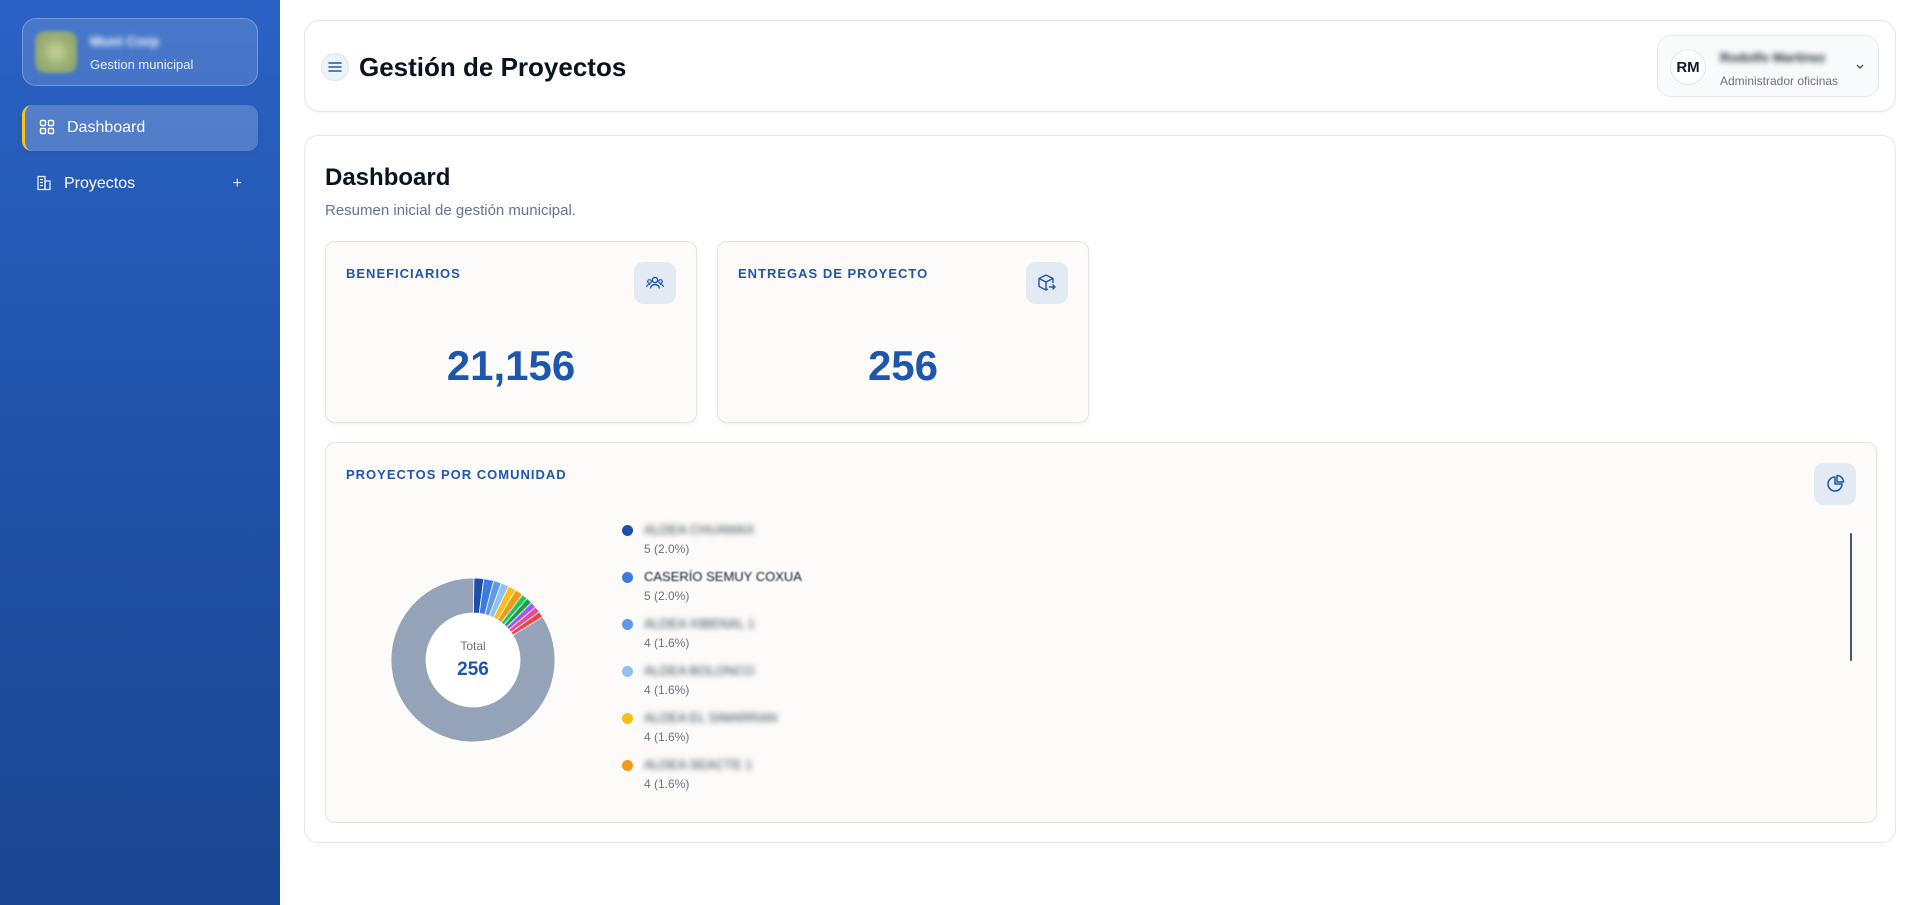 Image resolution: width=1919 pixels, height=905 pixels. Describe the element at coordinates (56, 52) in the screenshot. I see `brand-logo` at that location.